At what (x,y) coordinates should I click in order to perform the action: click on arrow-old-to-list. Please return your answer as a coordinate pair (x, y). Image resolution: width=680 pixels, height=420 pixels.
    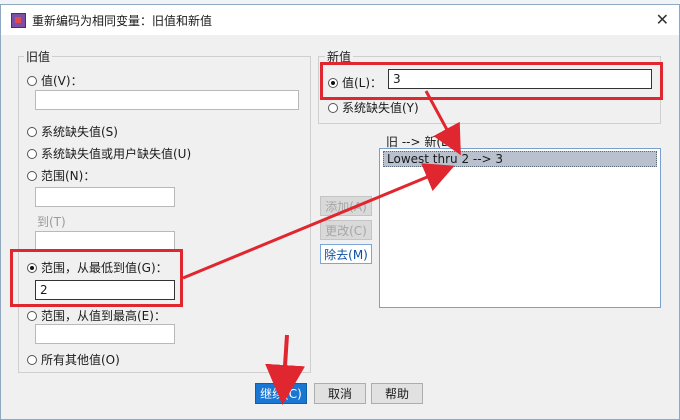
    Looking at the image, I should click on (318, 221).